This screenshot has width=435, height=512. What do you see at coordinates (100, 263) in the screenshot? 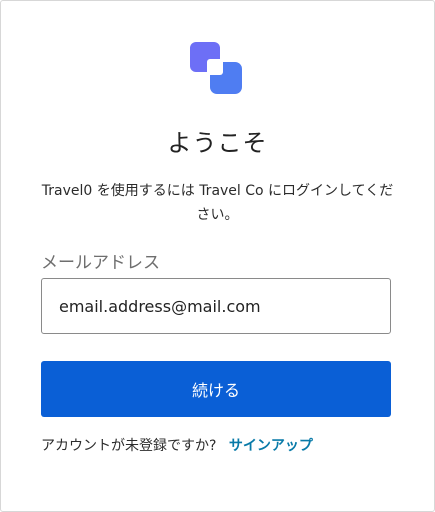
I see `email-field-label: メールアドレス` at bounding box center [100, 263].